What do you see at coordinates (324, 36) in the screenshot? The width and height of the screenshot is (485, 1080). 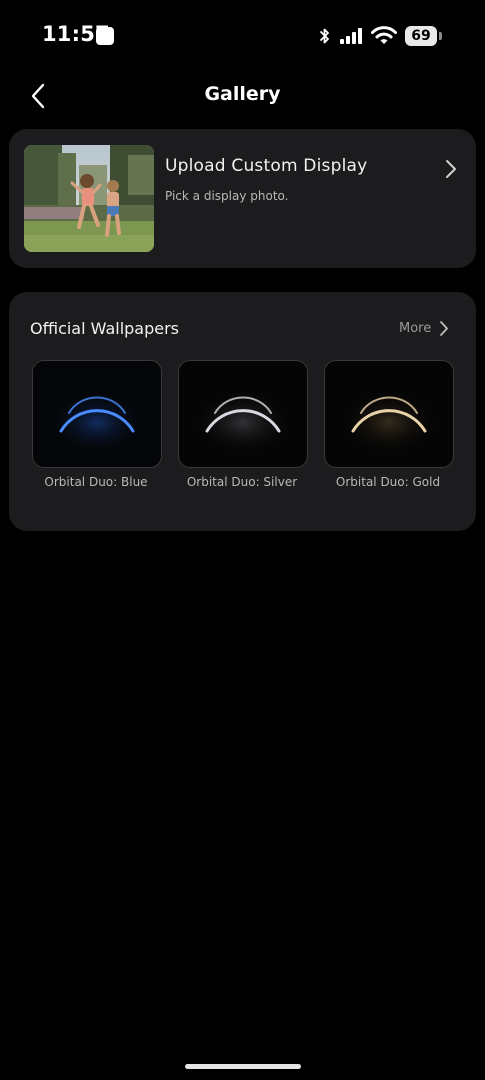 I see `bluetooth-icon` at bounding box center [324, 36].